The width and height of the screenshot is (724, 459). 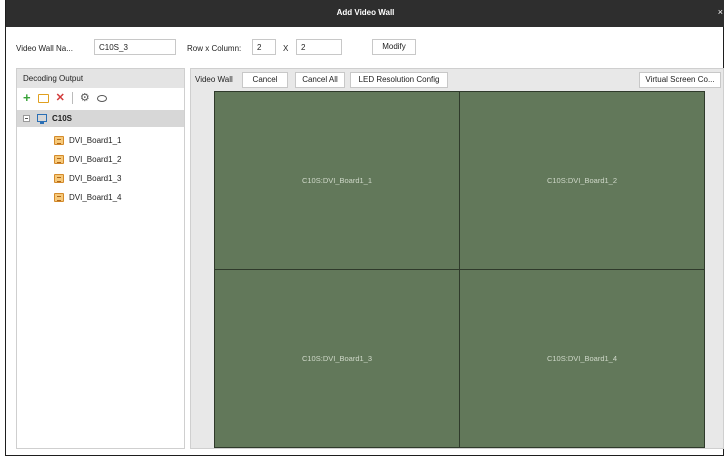 What do you see at coordinates (320, 80) in the screenshot?
I see `cancel-all-button: Cancel All` at bounding box center [320, 80].